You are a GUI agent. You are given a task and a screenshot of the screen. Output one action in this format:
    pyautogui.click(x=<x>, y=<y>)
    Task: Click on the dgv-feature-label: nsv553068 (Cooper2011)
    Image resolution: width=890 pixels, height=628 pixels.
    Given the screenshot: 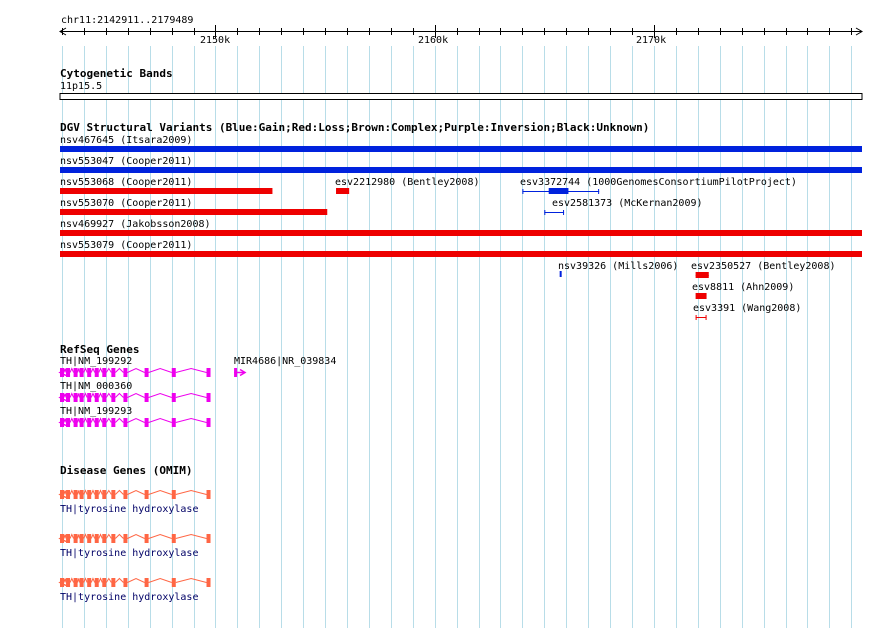 What is the action you would take?
    pyautogui.click(x=126, y=182)
    